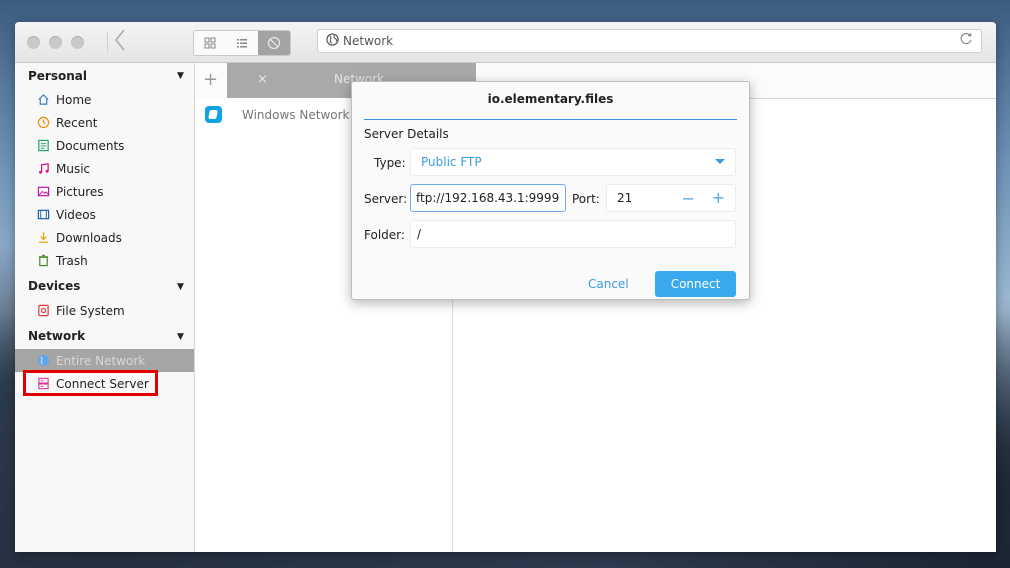 Image resolution: width=1010 pixels, height=568 pixels. Describe the element at coordinates (55, 42) in the screenshot. I see `minimize-window-button` at that location.